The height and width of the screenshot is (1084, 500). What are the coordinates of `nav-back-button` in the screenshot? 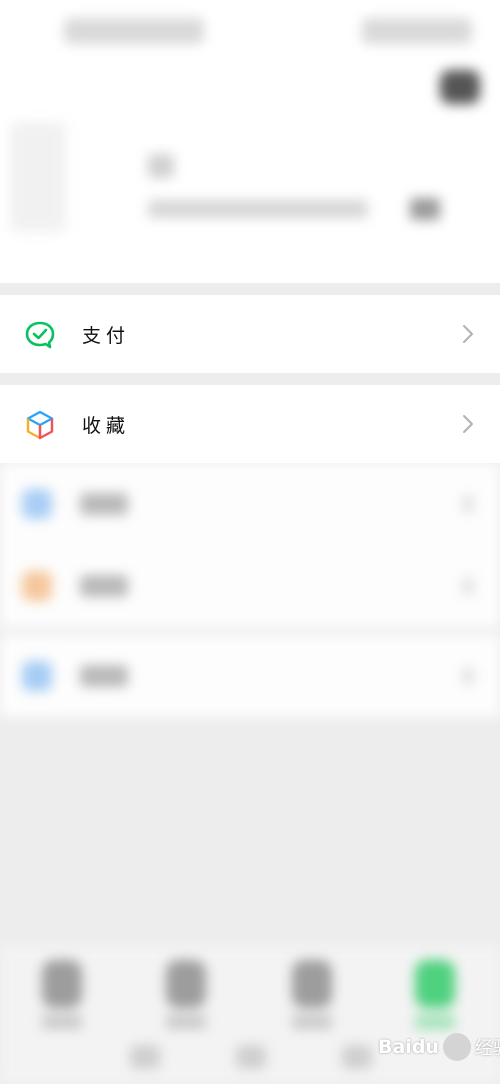 It's located at (357, 1057).